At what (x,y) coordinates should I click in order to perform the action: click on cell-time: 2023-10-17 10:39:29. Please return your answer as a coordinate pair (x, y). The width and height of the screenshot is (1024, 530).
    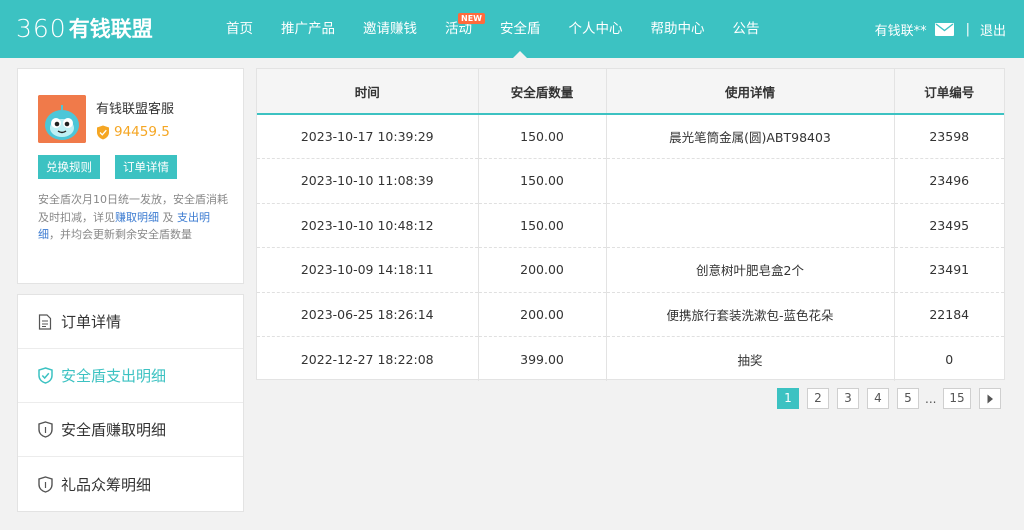
    Looking at the image, I should click on (368, 136).